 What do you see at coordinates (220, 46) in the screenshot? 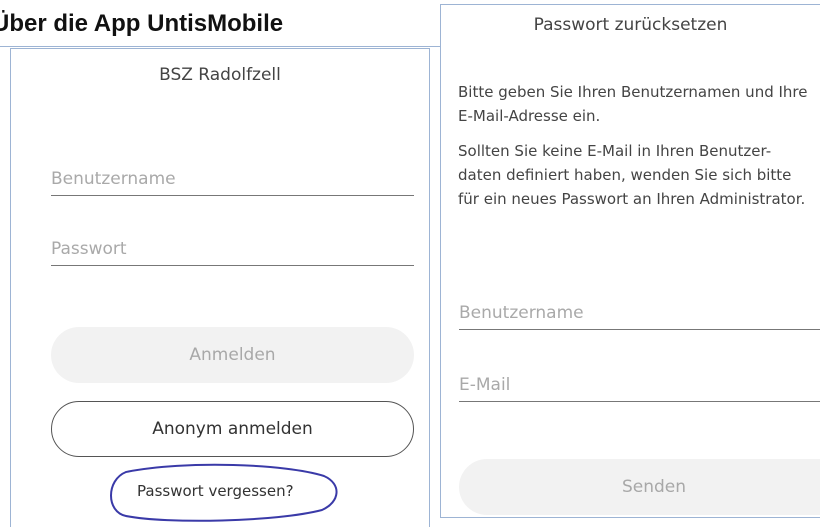
I see `divider-line` at bounding box center [220, 46].